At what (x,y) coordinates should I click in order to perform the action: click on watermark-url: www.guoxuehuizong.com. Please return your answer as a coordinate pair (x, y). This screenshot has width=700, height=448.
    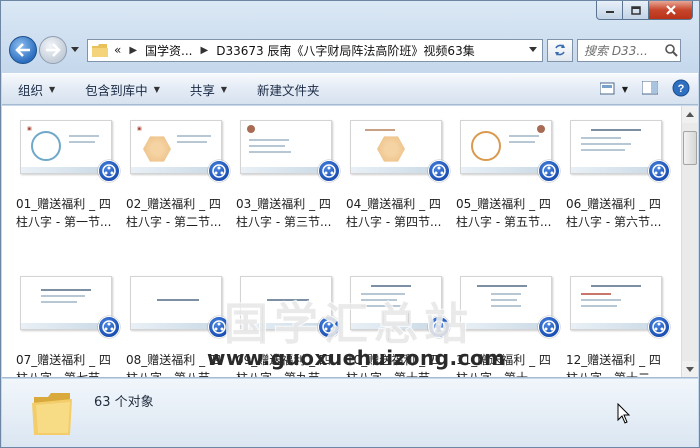
    Looking at the image, I should click on (356, 358).